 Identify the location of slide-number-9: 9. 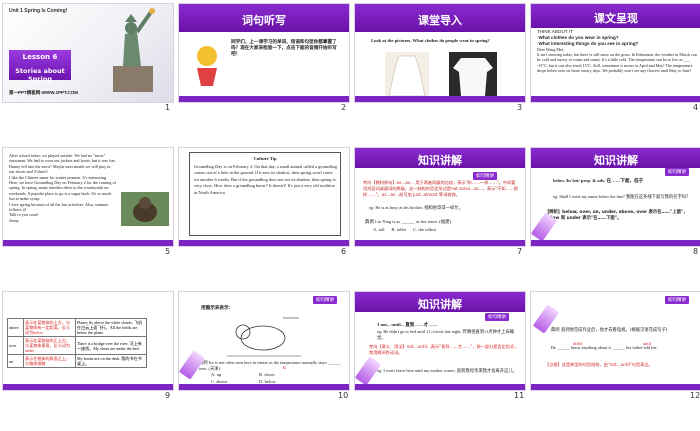
(168, 395).